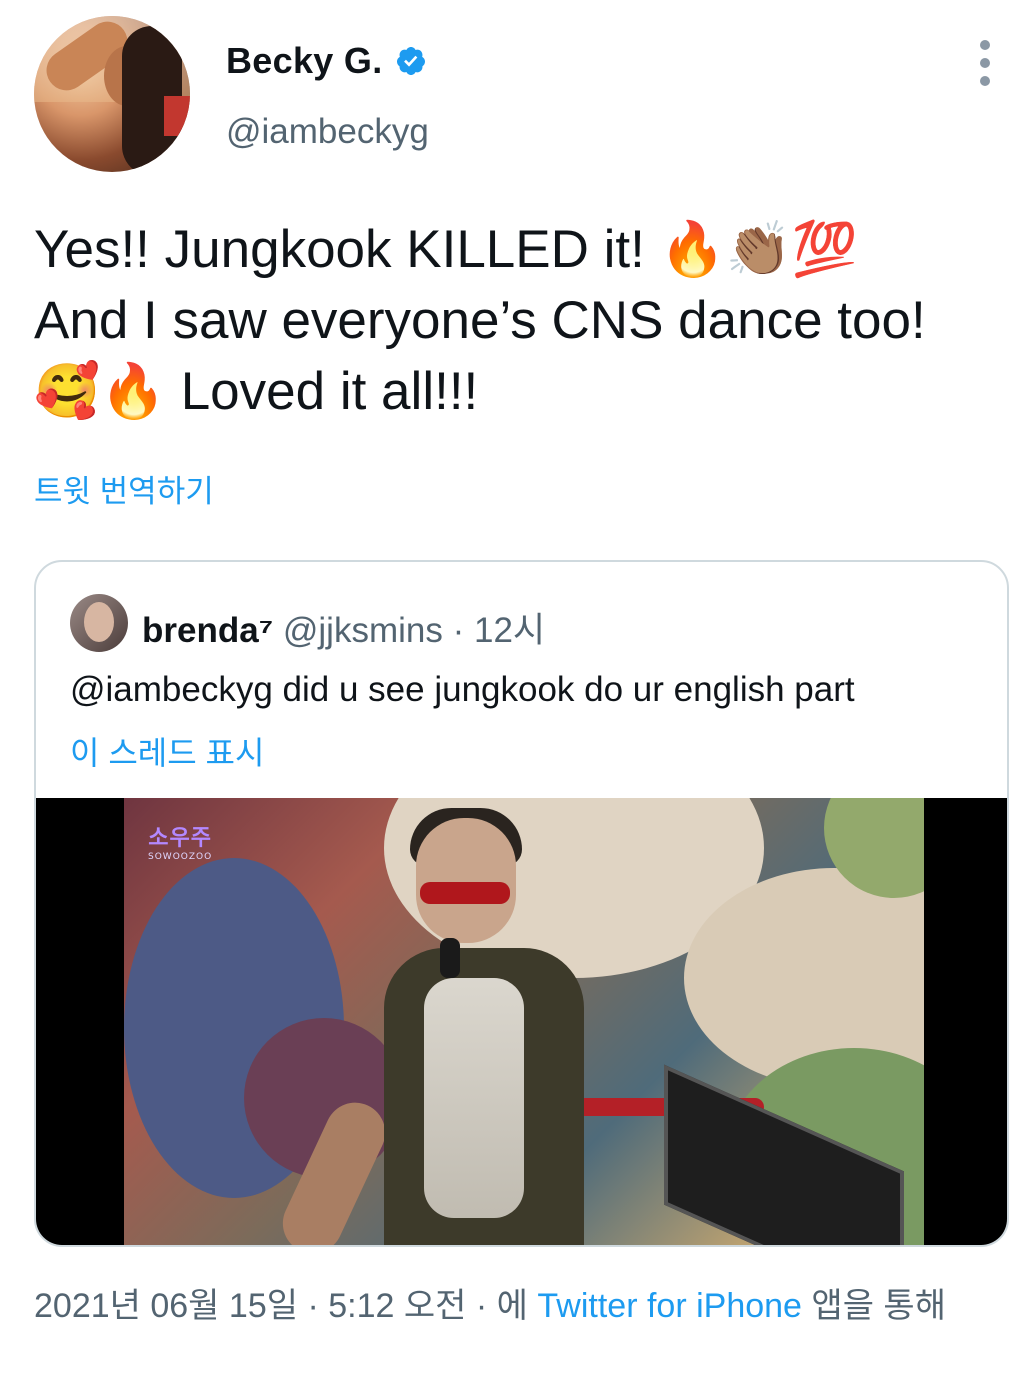 This screenshot has height=1381, width=1024. Describe the element at coordinates (99, 623) in the screenshot. I see `quoted-author-avatar` at that location.